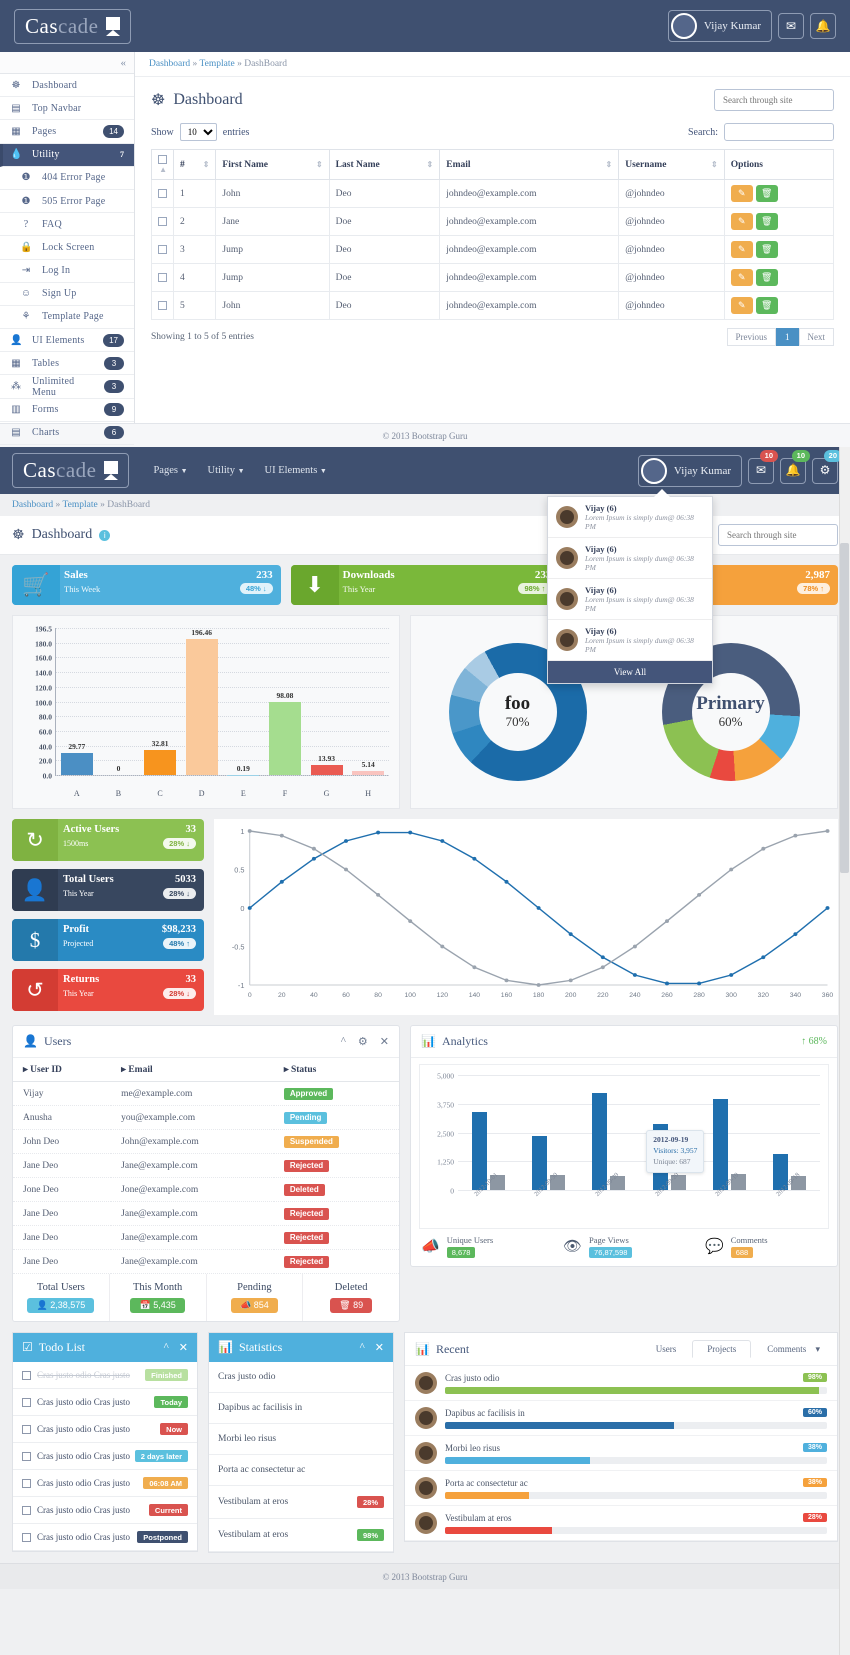 The height and width of the screenshot is (1655, 850). Describe the element at coordinates (621, 1418) in the screenshot. I see `recent-item: Dapibus ac facilisis in 60%` at that location.